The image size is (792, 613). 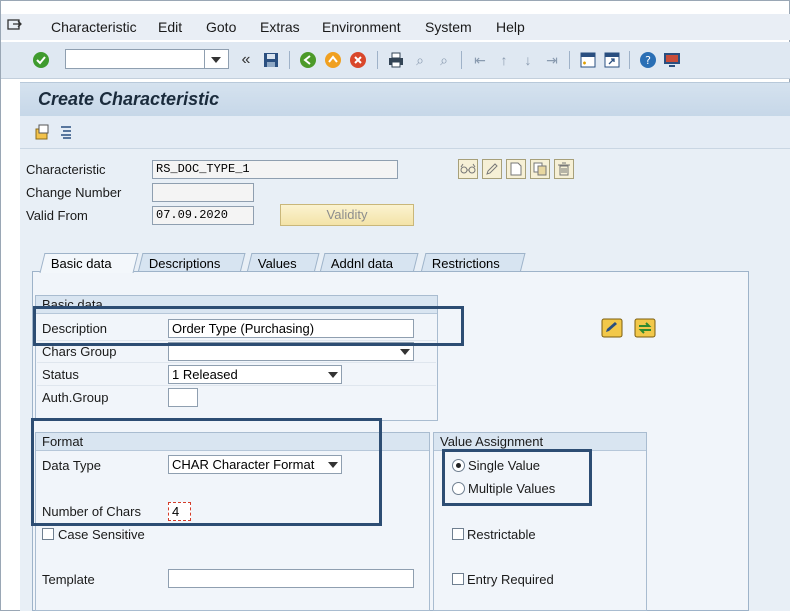 What do you see at coordinates (206, 472) in the screenshot?
I see `format-highlight-box` at bounding box center [206, 472].